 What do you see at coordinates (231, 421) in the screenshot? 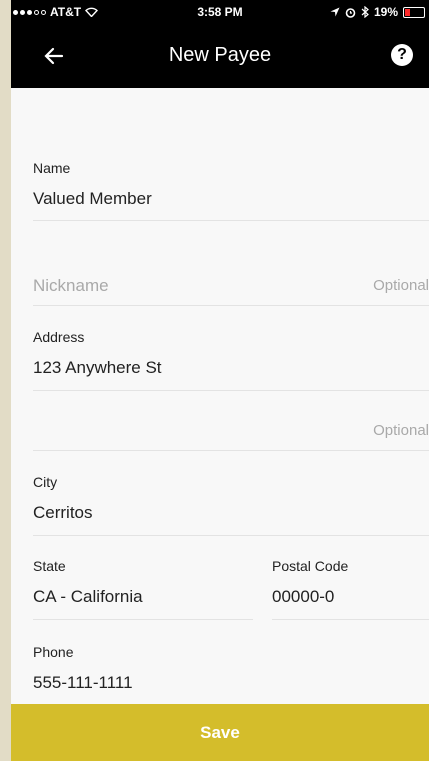
I see `address-line2-field: Optional` at bounding box center [231, 421].